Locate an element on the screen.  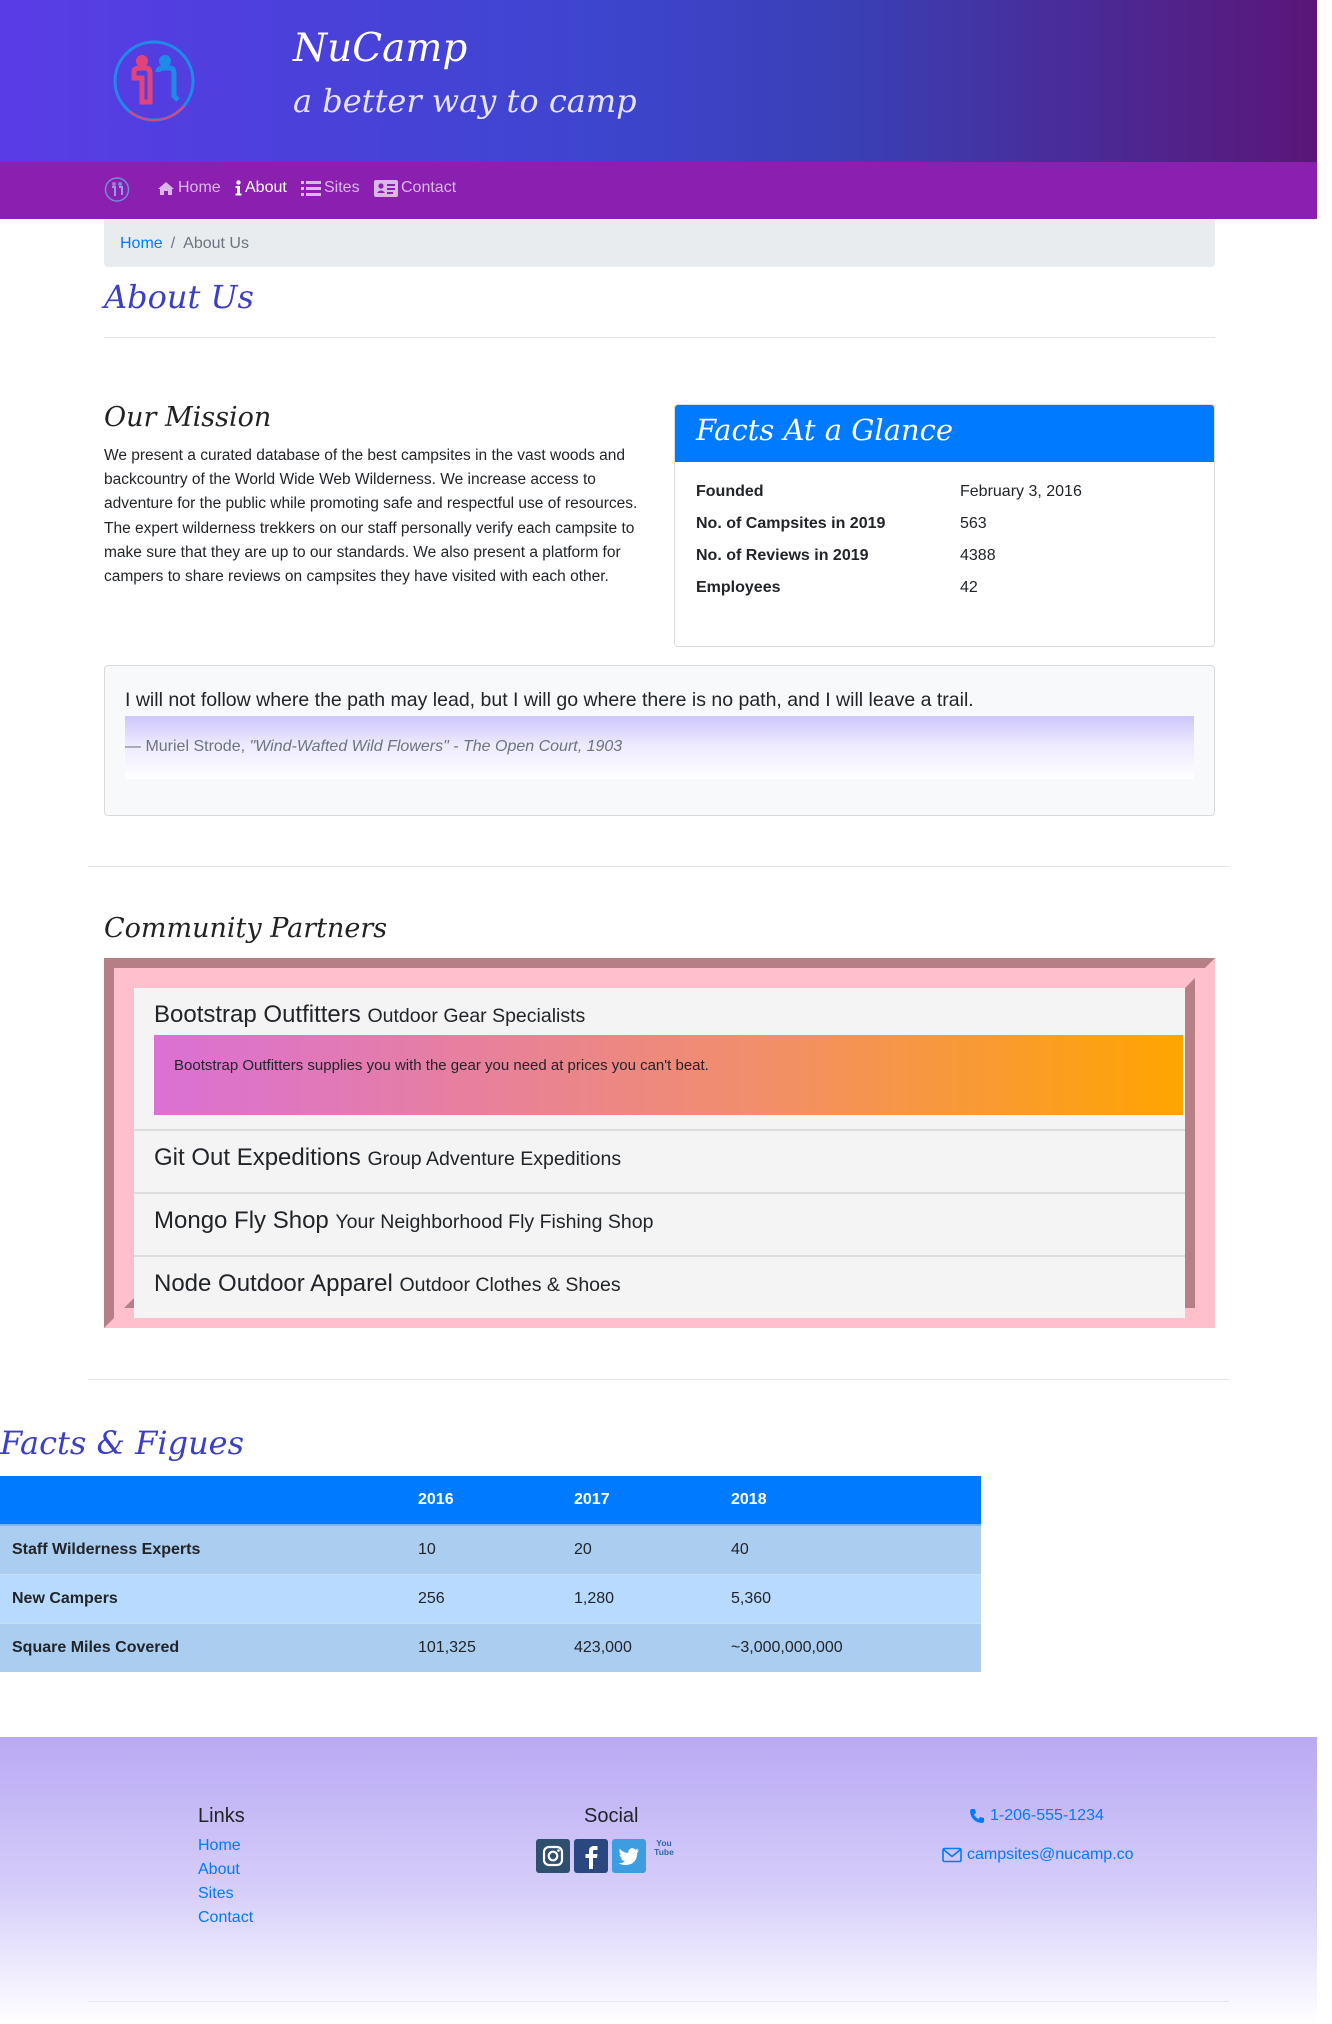
nav-home-label: Home is located at coordinates (199, 187).